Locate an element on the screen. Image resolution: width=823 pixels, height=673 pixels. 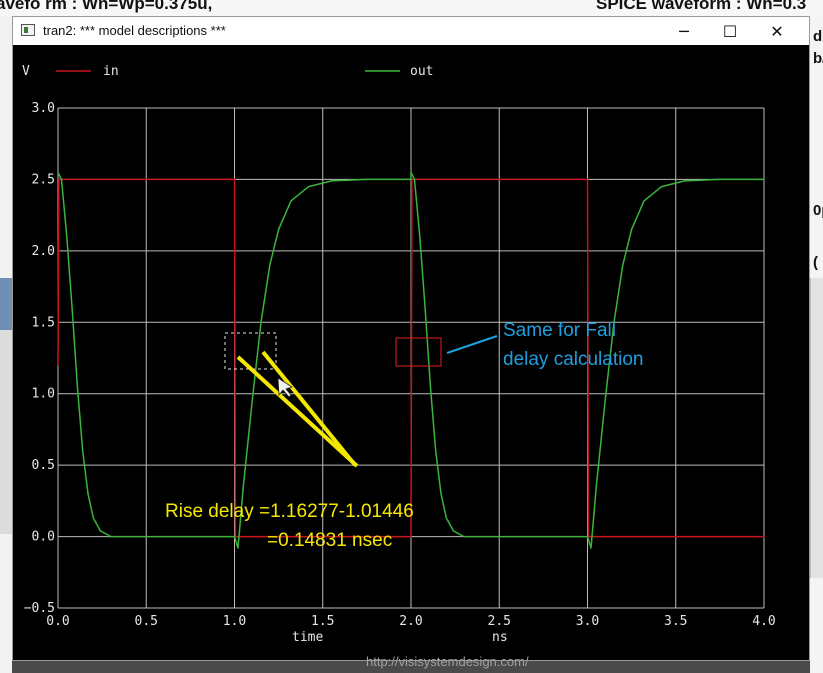
background-right-panel: d b/ 0p ( is located at coordinates (816, 344).